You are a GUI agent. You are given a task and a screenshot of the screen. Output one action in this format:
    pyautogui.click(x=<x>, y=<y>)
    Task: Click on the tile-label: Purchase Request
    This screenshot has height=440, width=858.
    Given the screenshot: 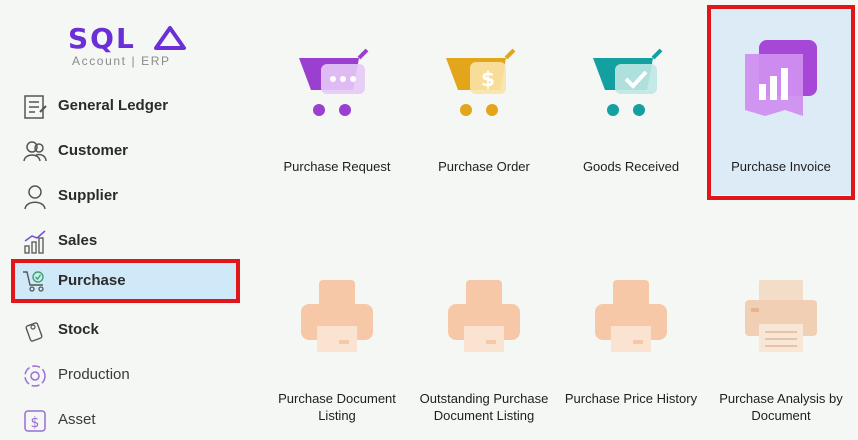 What is the action you would take?
    pyautogui.click(x=337, y=166)
    